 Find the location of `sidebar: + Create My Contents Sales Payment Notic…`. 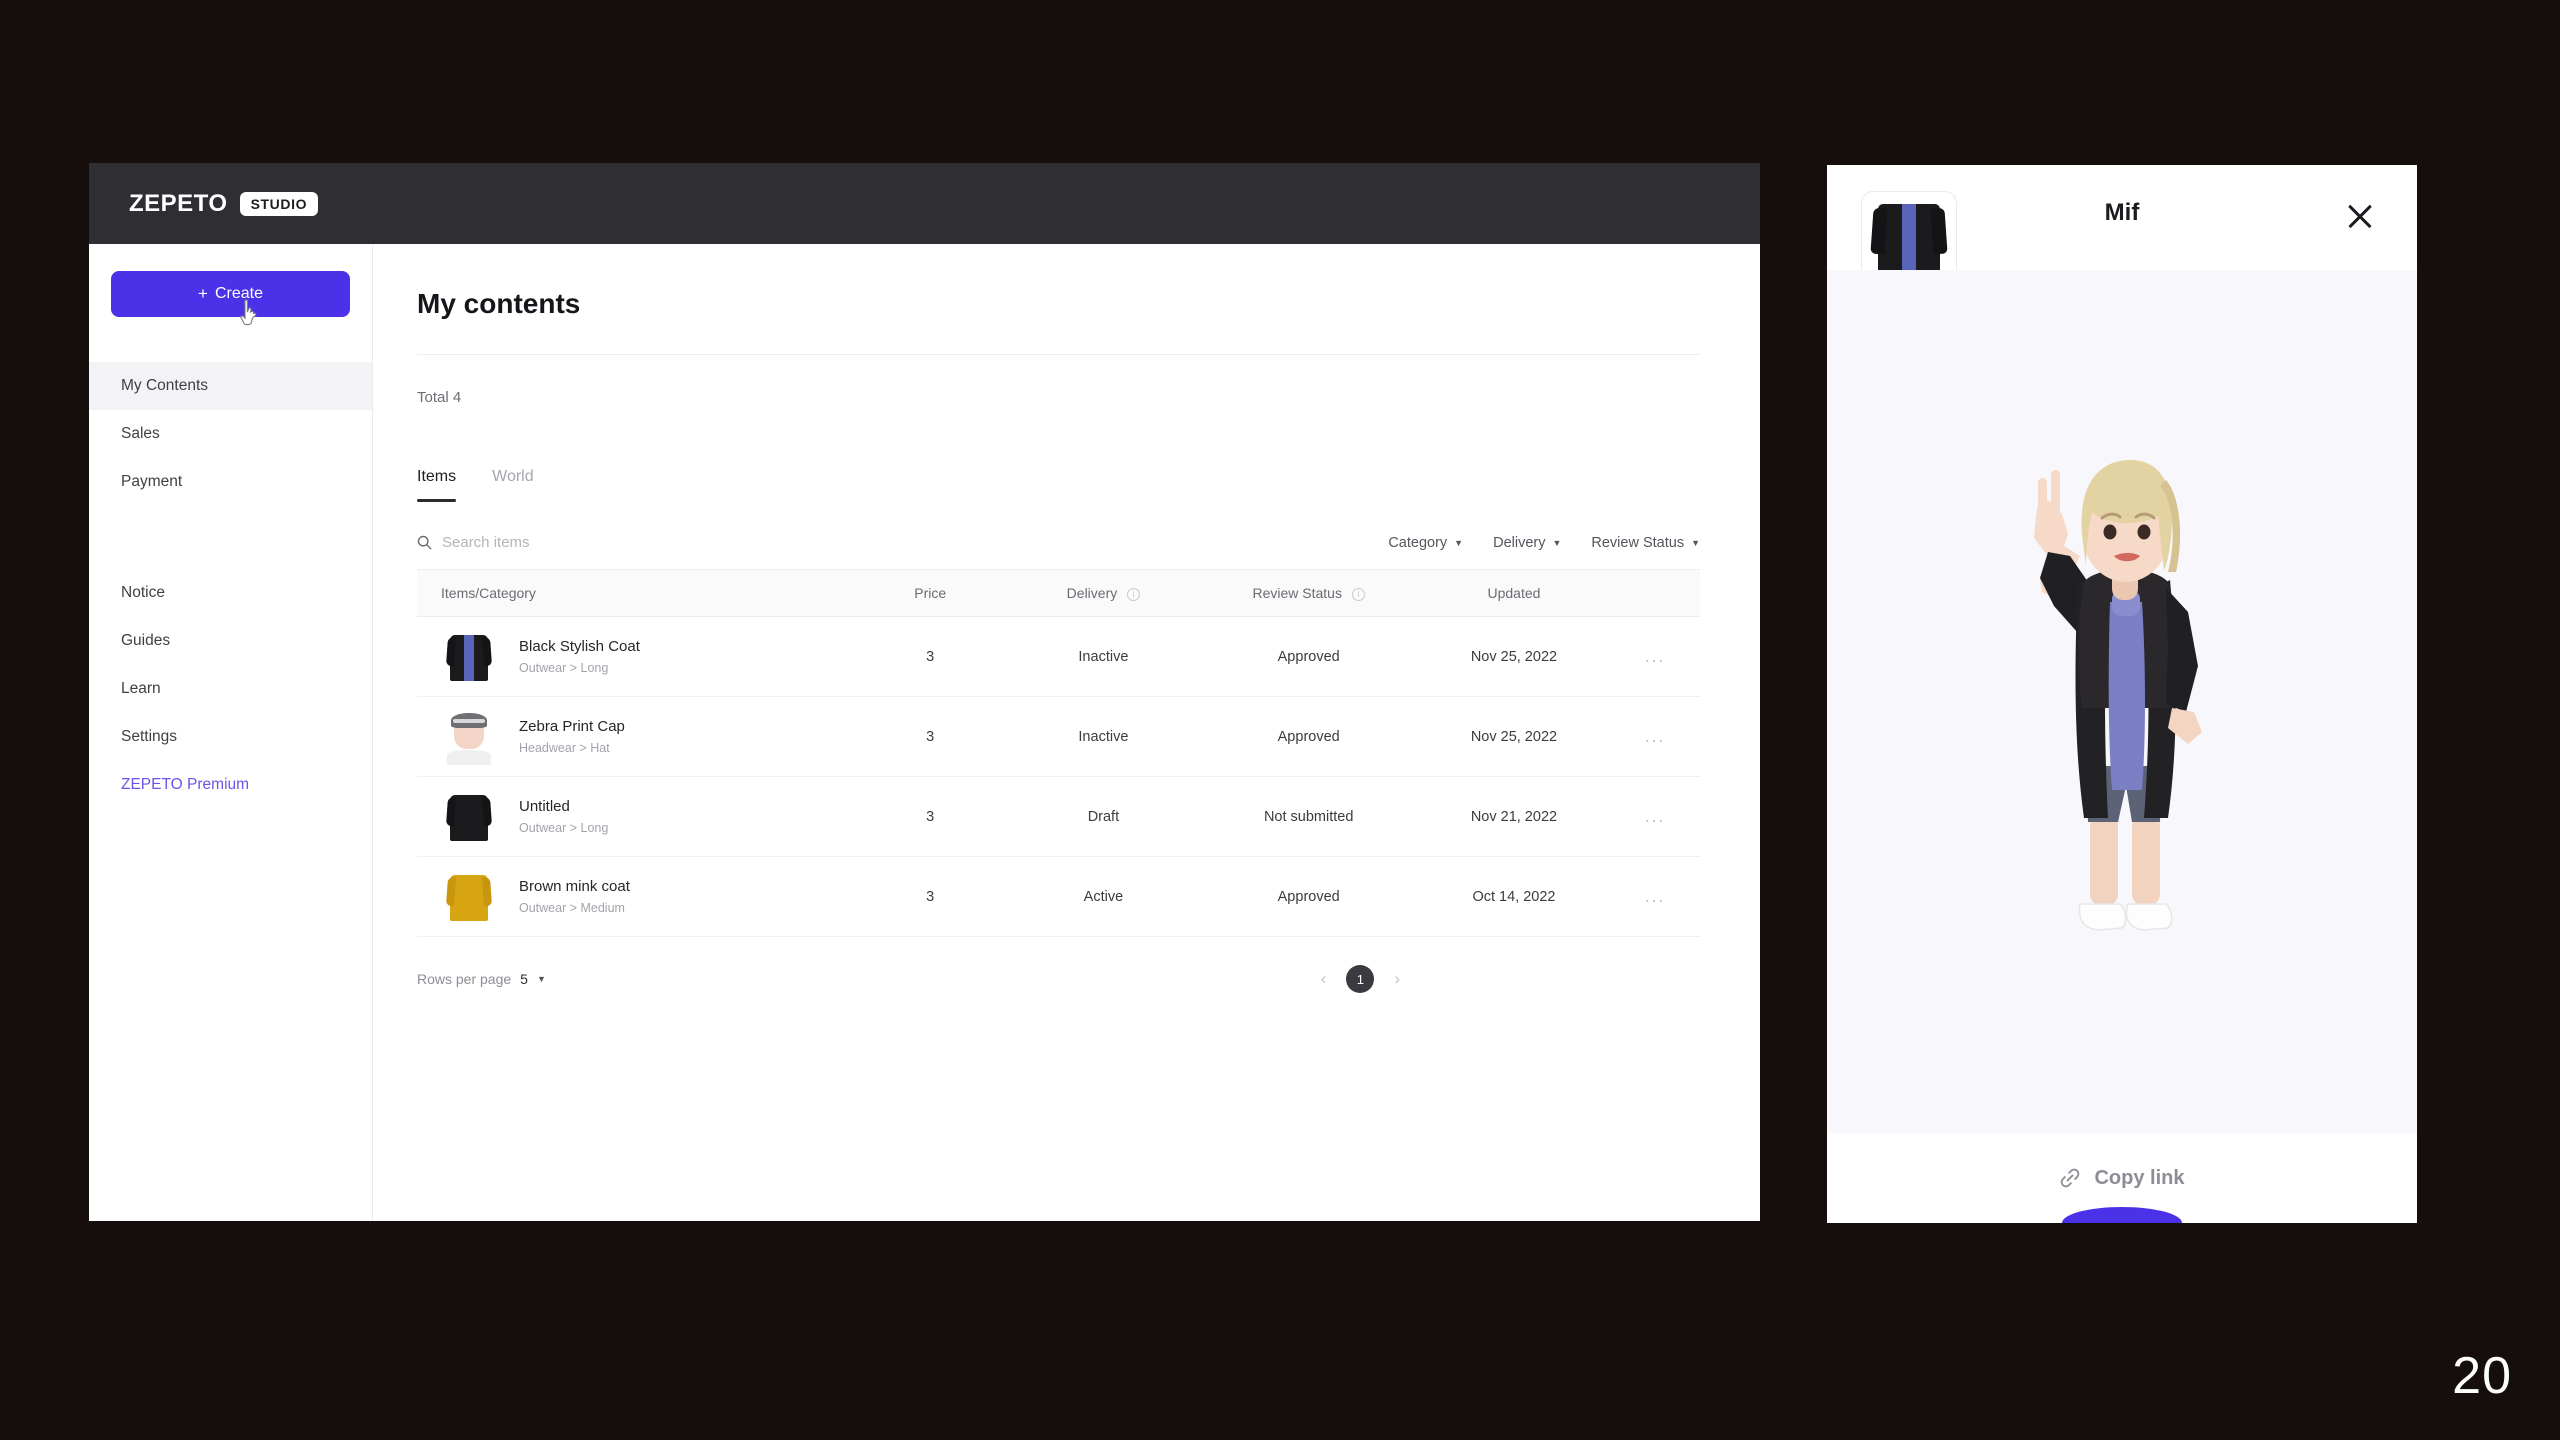

sidebar: + Create My Contents Sales Payment Notic… is located at coordinates (231, 732).